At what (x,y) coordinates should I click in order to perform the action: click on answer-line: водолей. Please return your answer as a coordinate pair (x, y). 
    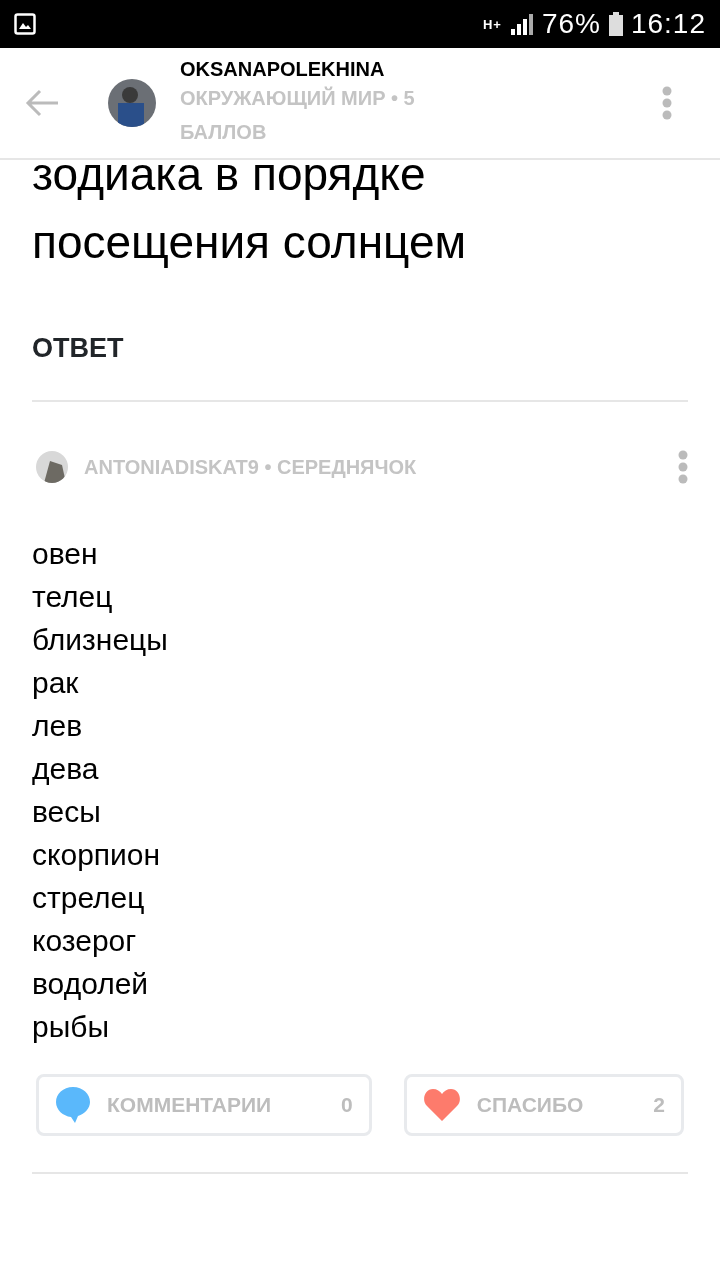
    Looking at the image, I should click on (91, 984).